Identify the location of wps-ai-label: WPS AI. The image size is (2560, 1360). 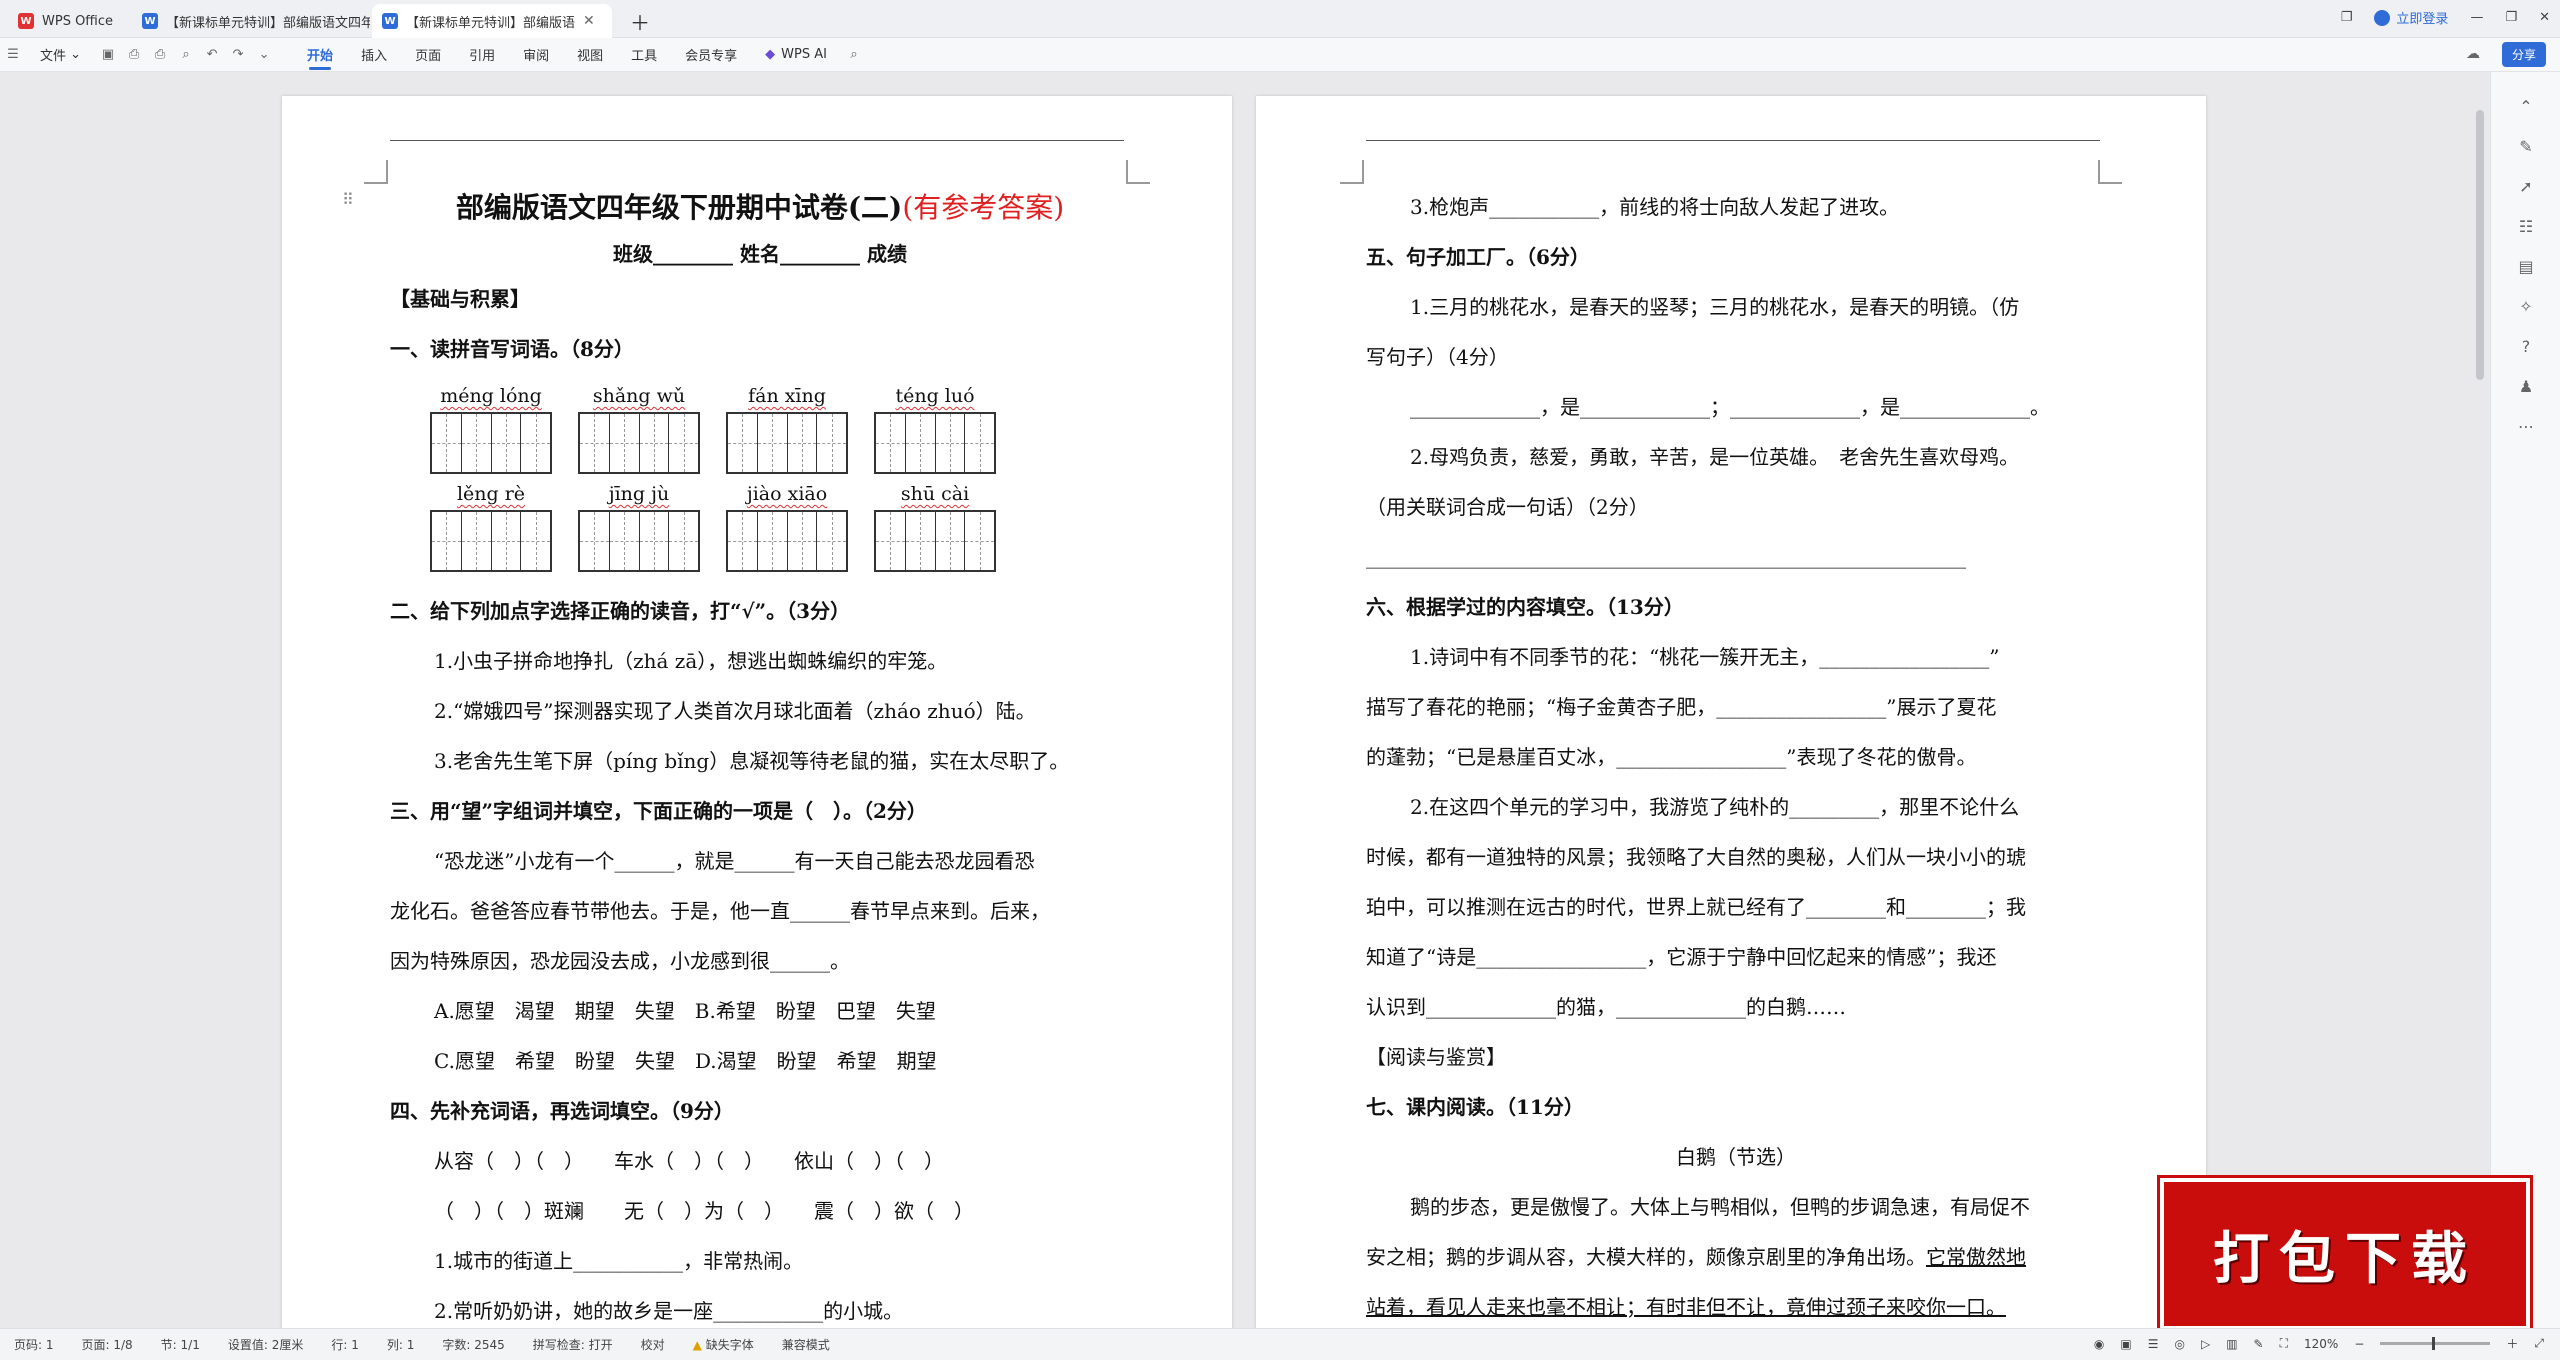
(804, 54).